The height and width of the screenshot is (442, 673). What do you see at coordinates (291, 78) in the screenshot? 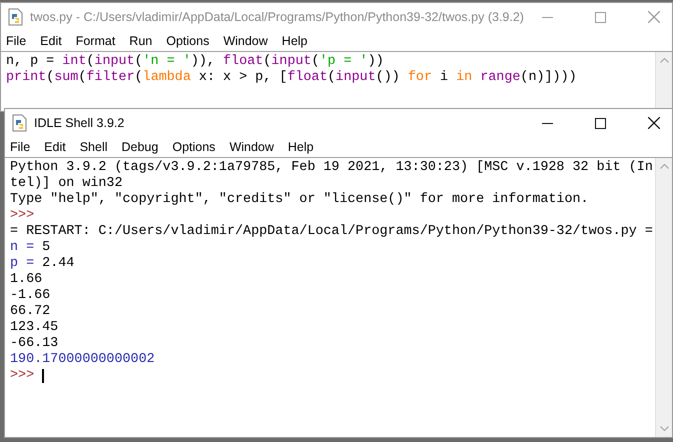
I see `code-line: print(sum(filter(lambda x: x > p, [float(input()) for i in range(n)])))` at bounding box center [291, 78].